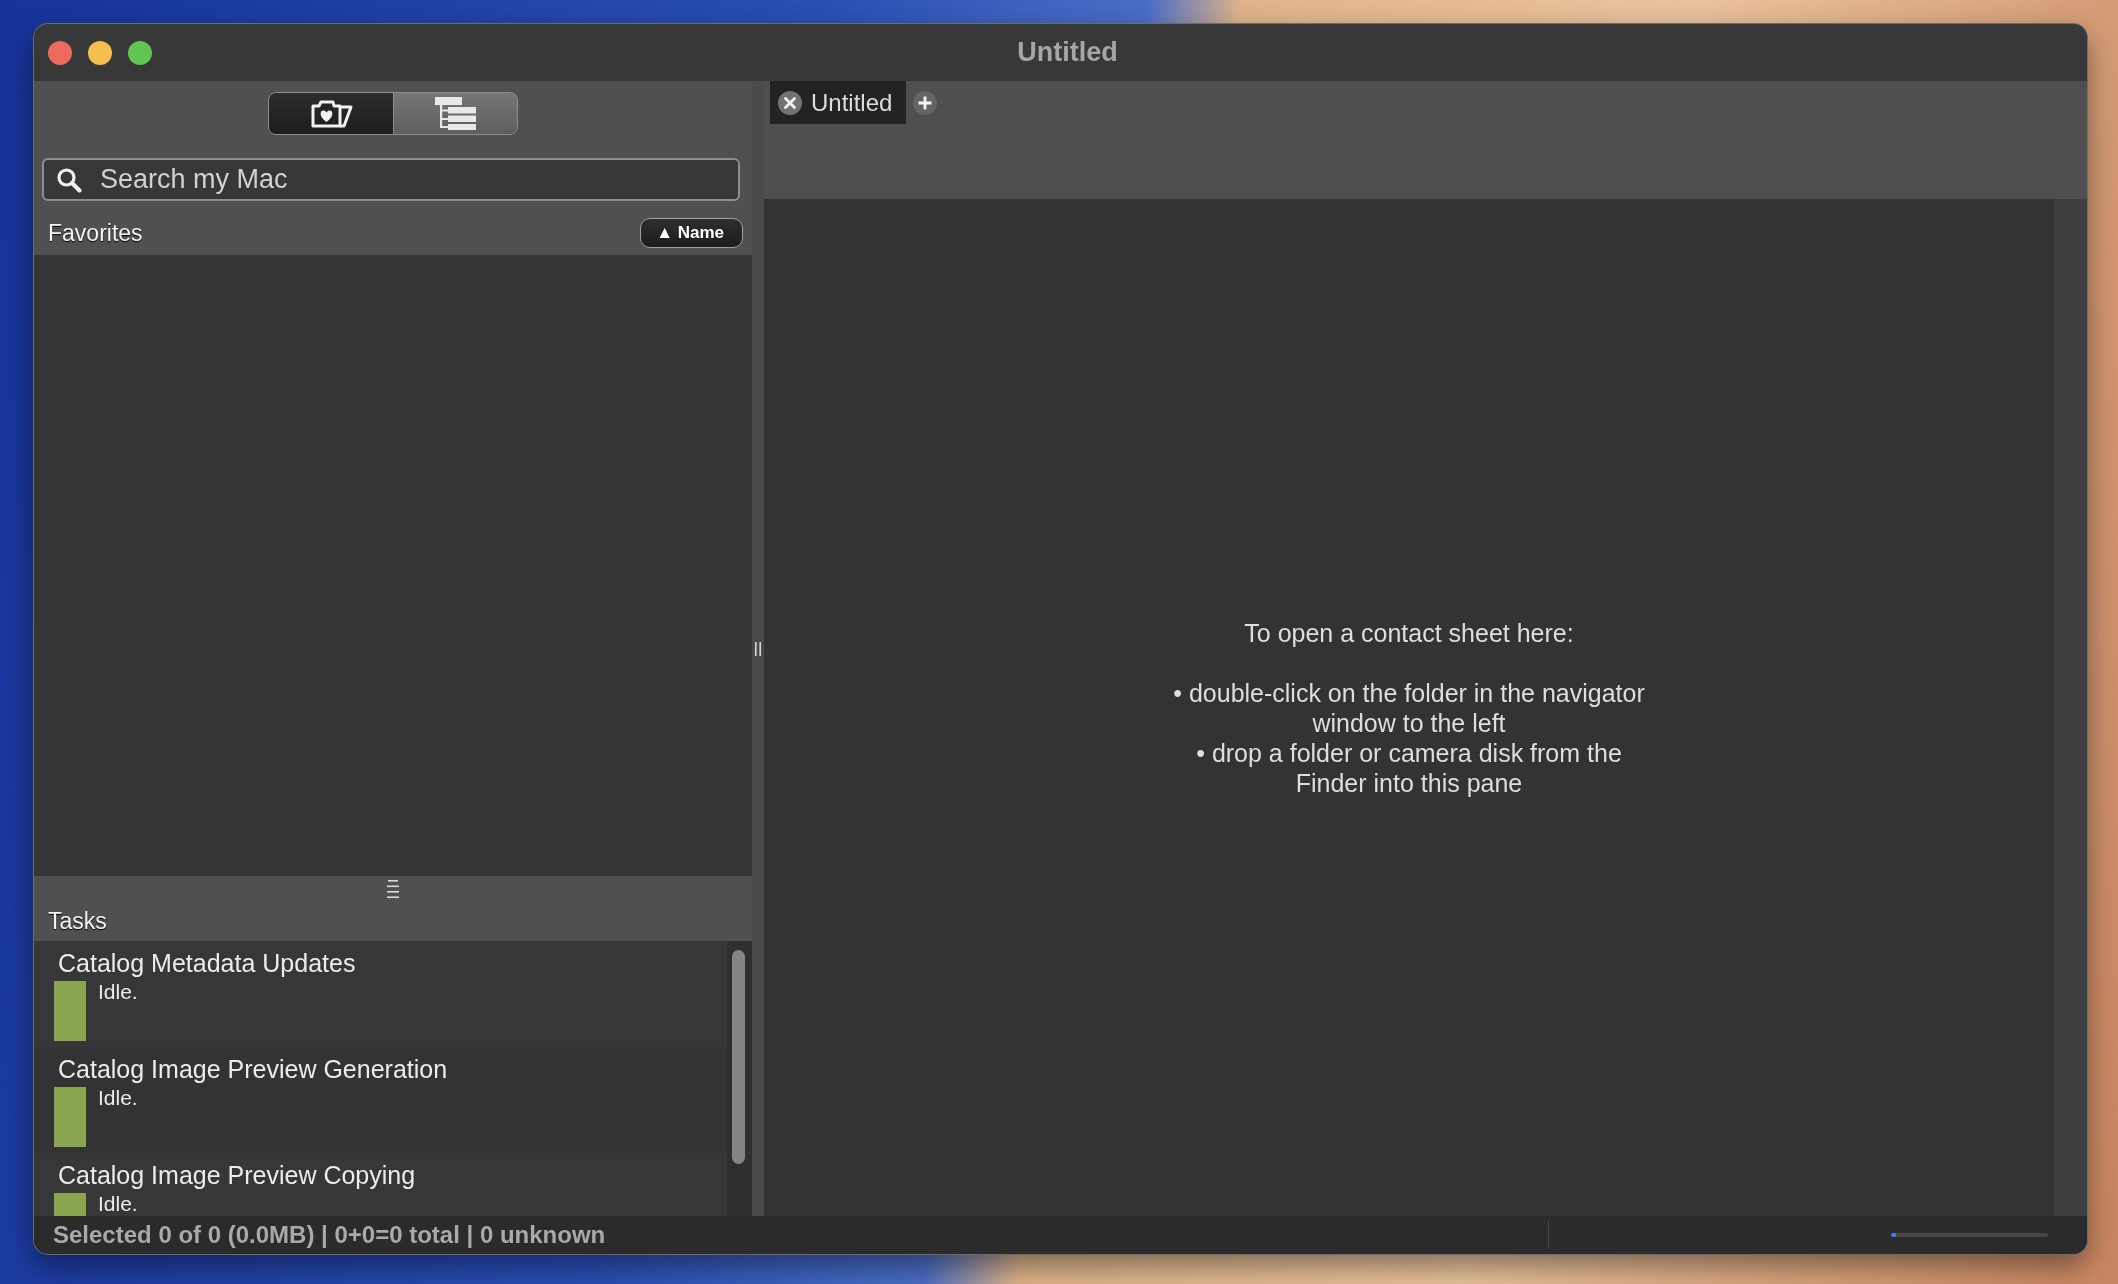  What do you see at coordinates (380, 1100) in the screenshot?
I see `task-row: Catalog Image Preview Generation Idle.` at bounding box center [380, 1100].